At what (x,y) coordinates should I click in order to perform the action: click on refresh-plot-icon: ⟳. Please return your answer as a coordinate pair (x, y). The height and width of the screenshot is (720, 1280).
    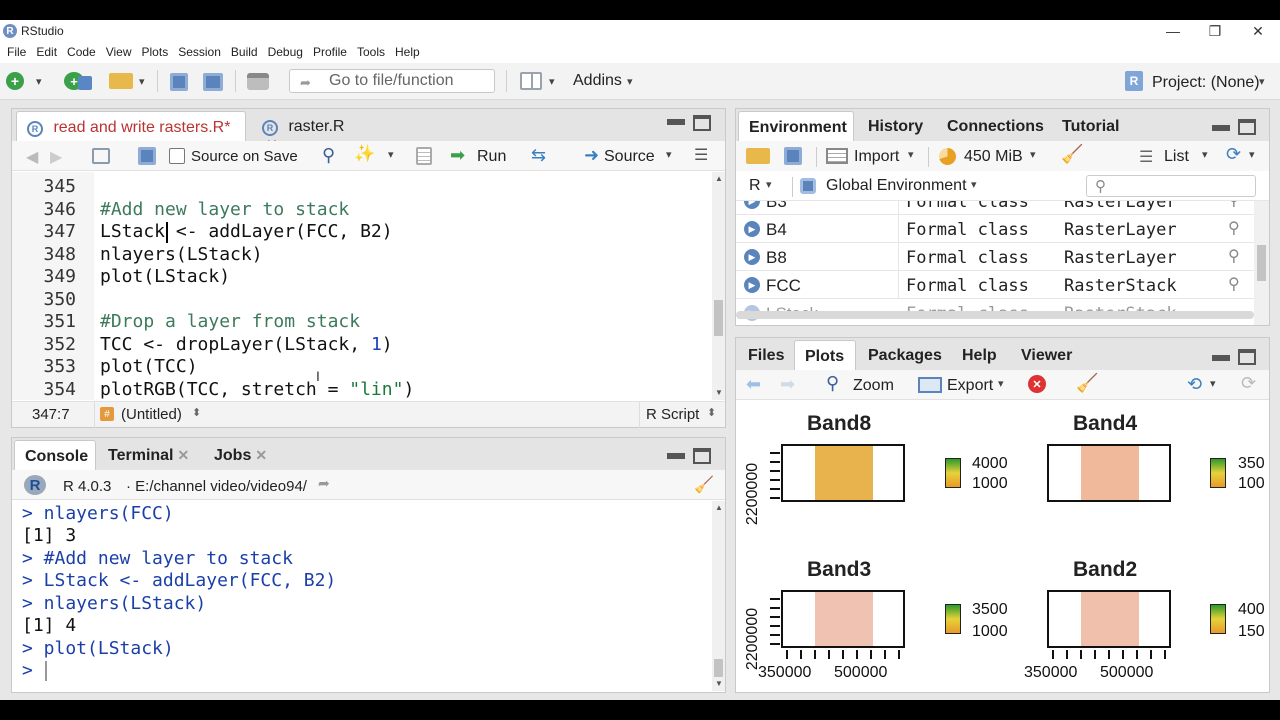
    Looking at the image, I should click on (1248, 383).